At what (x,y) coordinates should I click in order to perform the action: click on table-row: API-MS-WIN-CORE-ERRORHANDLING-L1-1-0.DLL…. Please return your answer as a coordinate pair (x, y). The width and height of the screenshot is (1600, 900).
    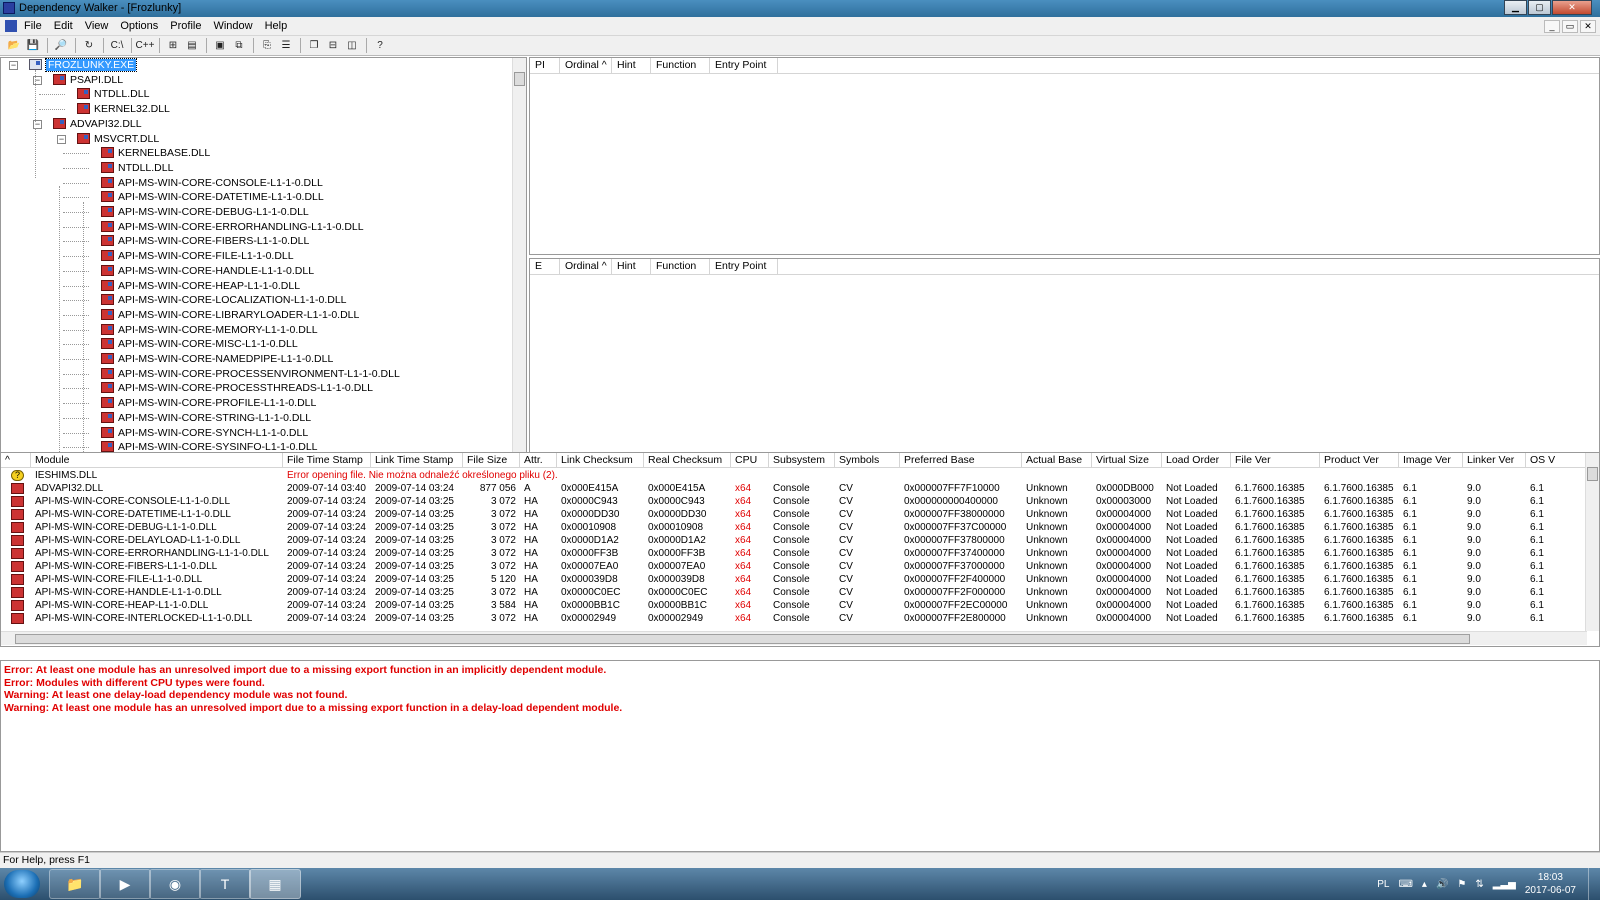
    Looking at the image, I should click on (800, 553).